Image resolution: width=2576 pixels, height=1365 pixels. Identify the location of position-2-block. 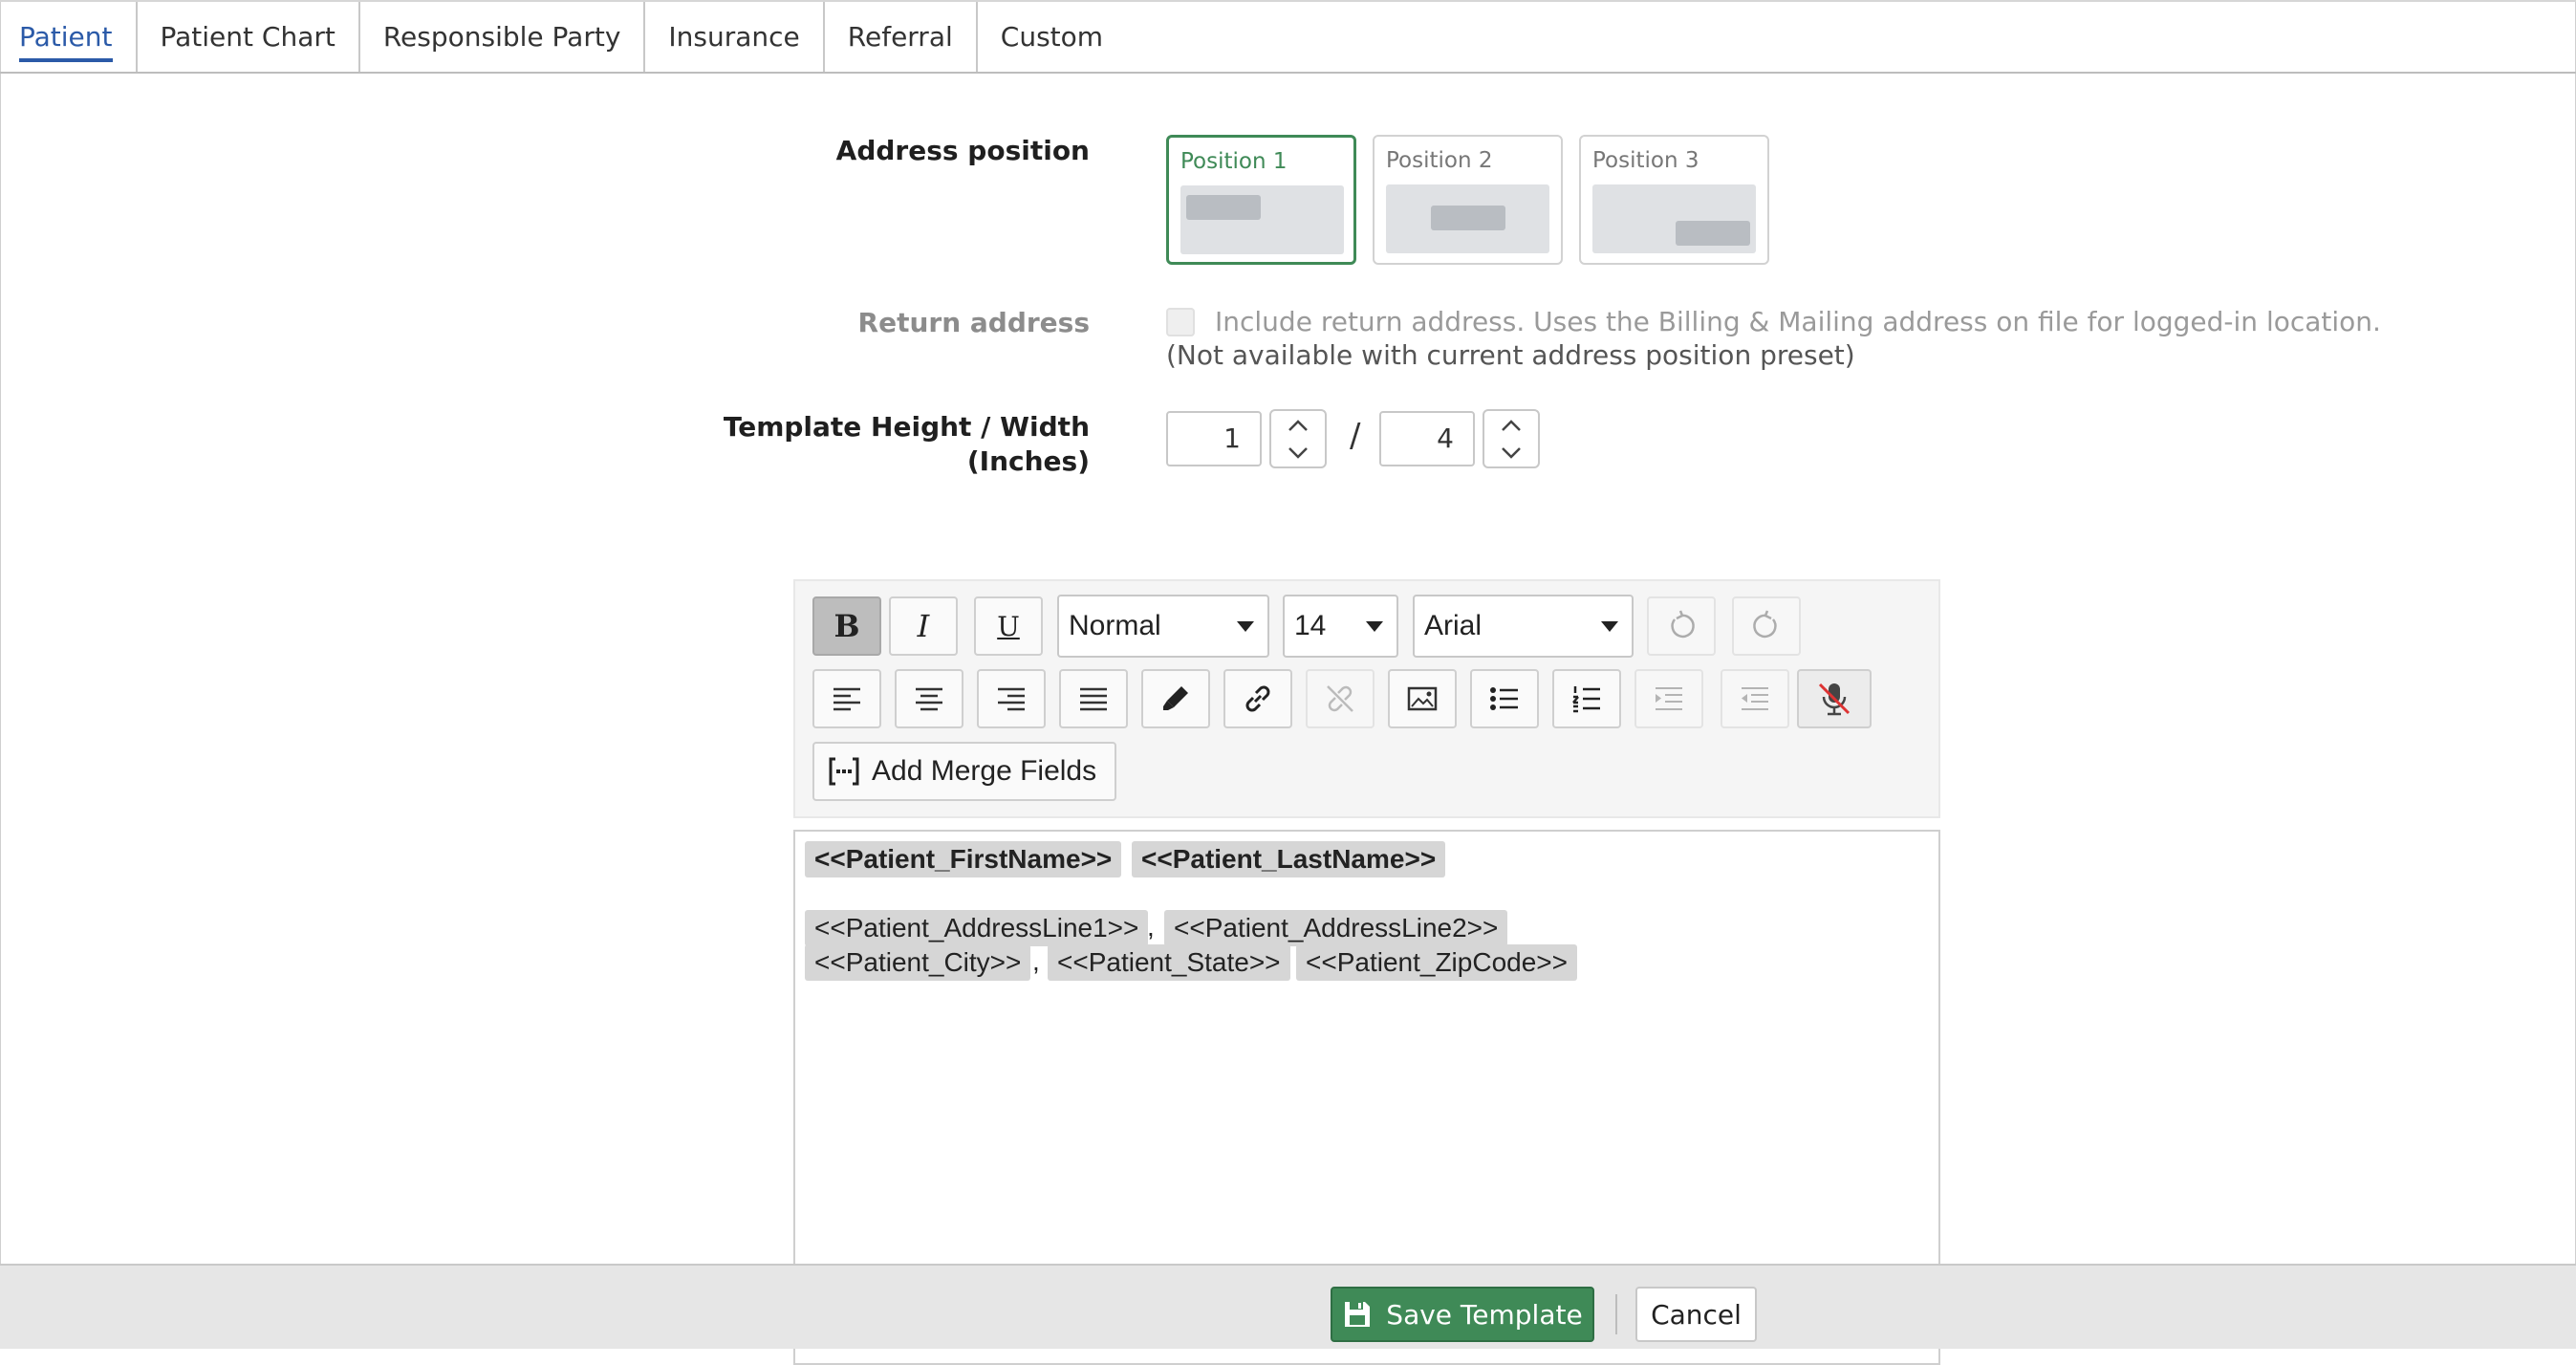
(1468, 218).